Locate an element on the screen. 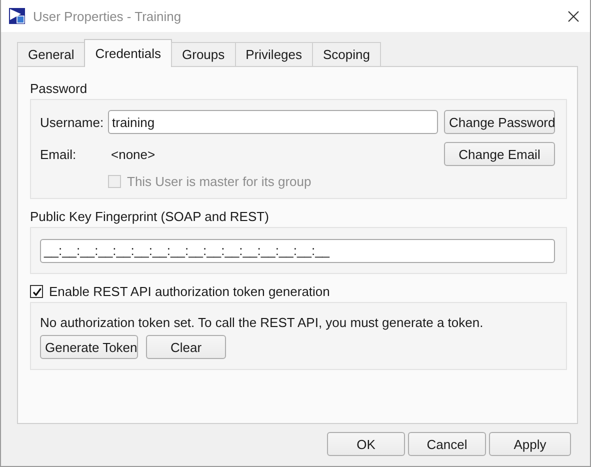  app-logo-icon is located at coordinates (17, 16).